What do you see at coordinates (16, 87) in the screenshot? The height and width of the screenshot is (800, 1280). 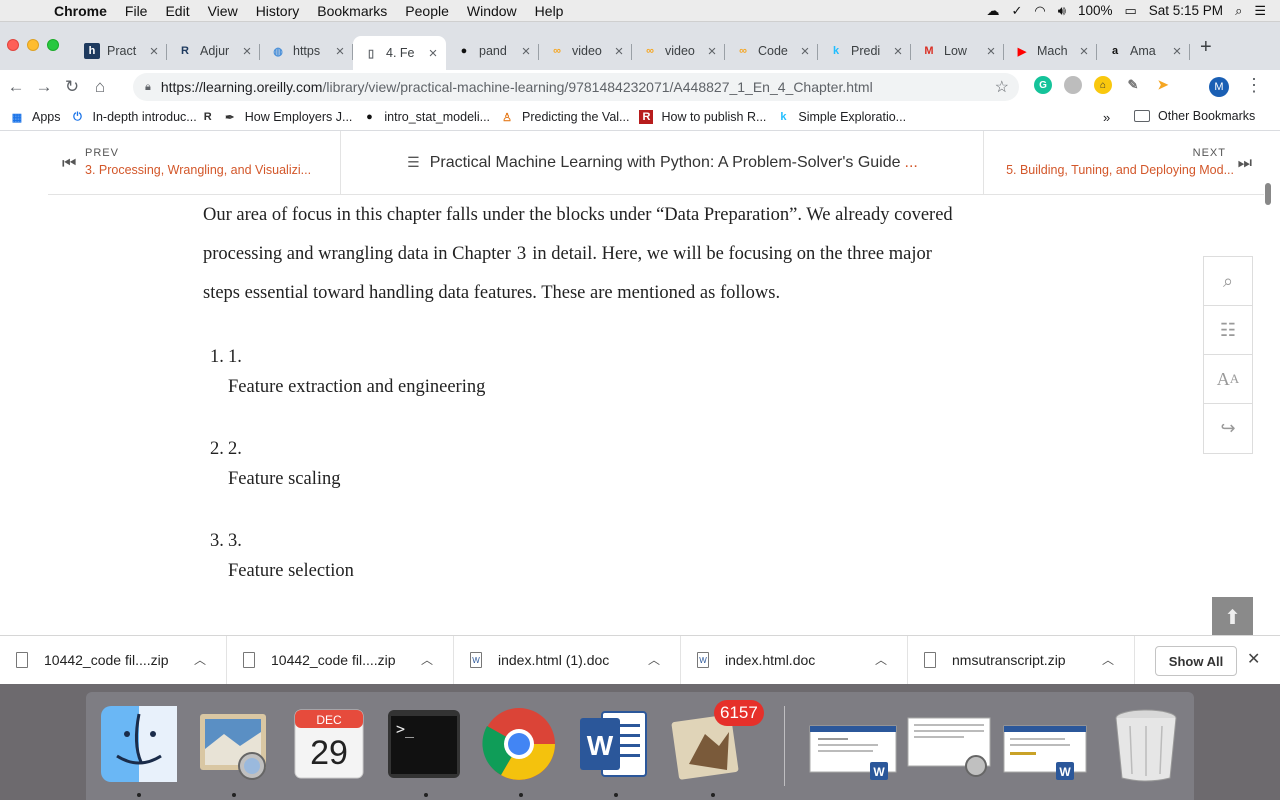 I see `back-arrow-icon: ←` at bounding box center [16, 87].